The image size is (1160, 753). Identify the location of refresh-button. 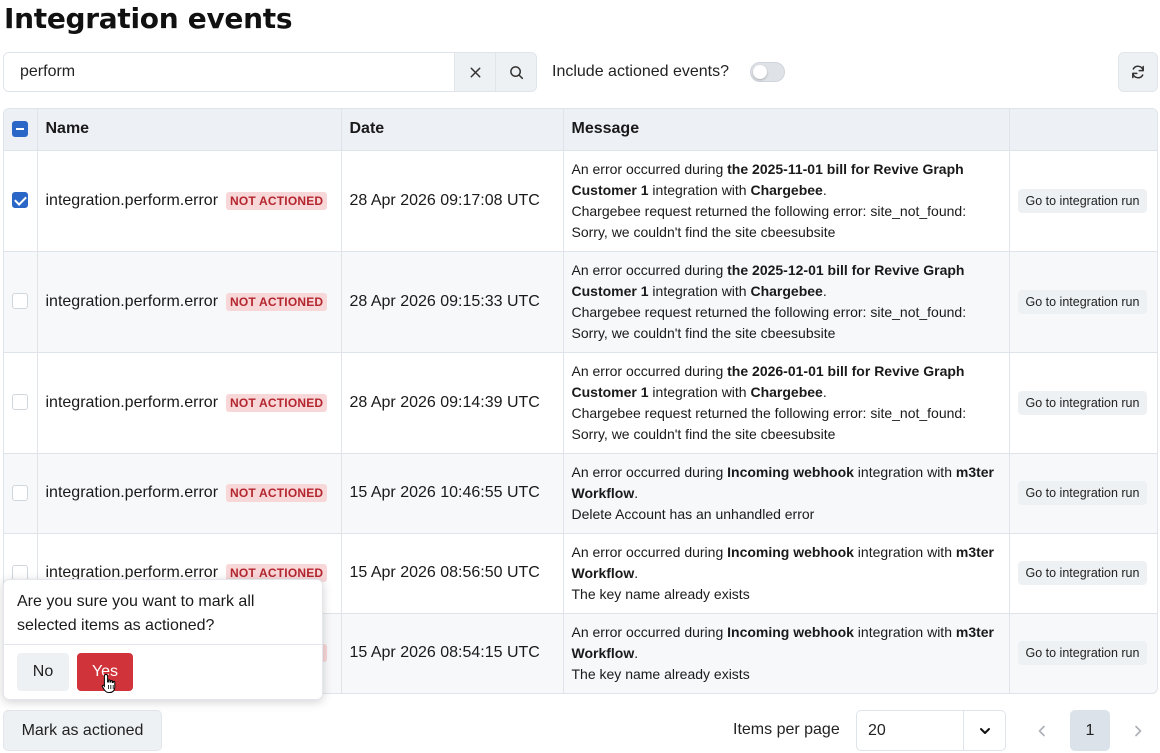
(1138, 72).